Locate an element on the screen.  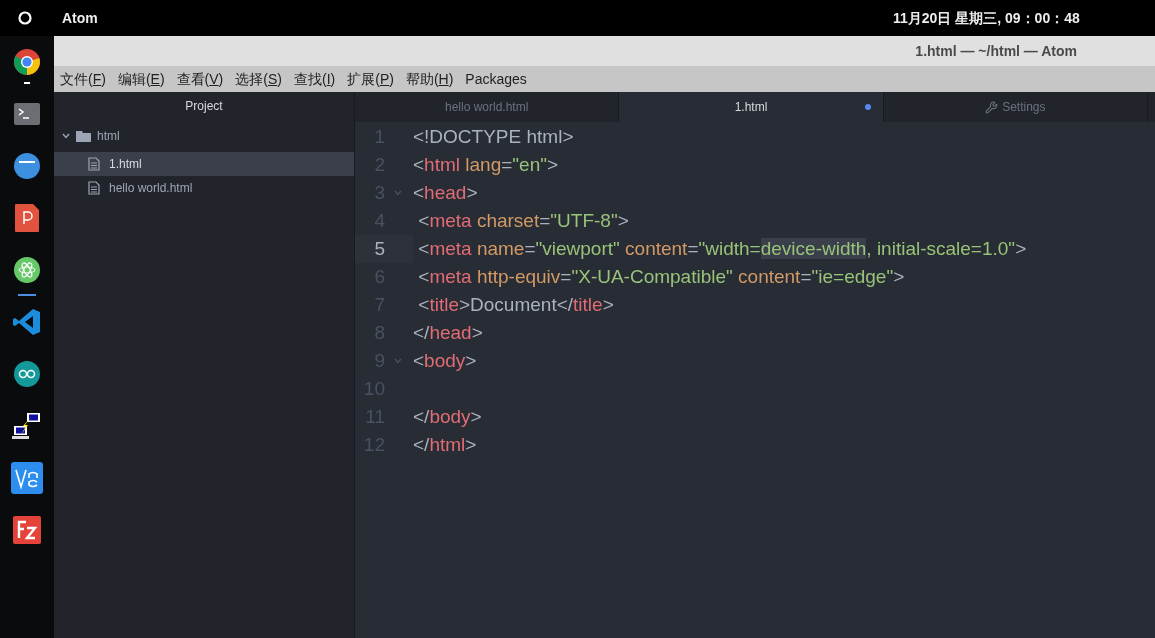
infinity-icon is located at coordinates (27, 374).